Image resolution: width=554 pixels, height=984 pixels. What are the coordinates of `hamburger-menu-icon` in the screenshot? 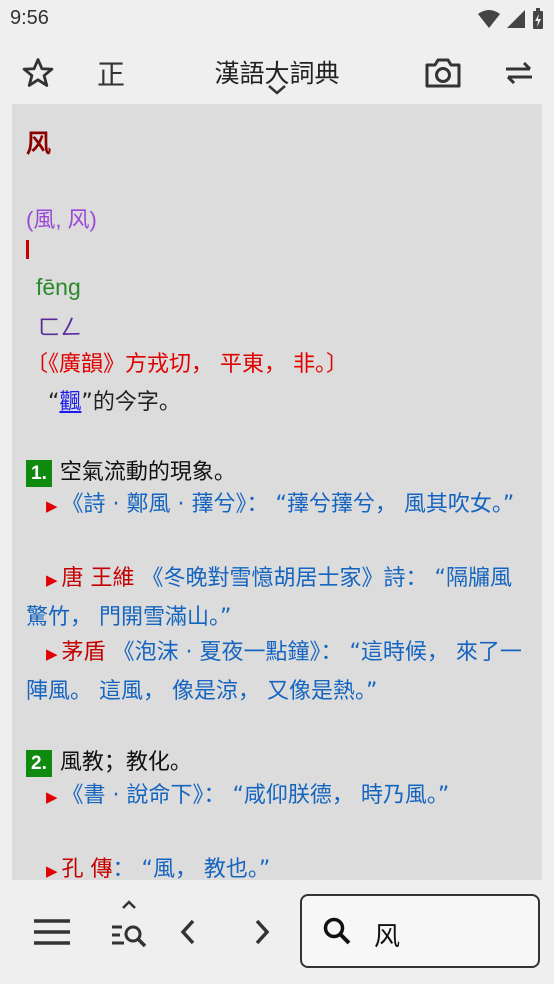 It's located at (52, 932).